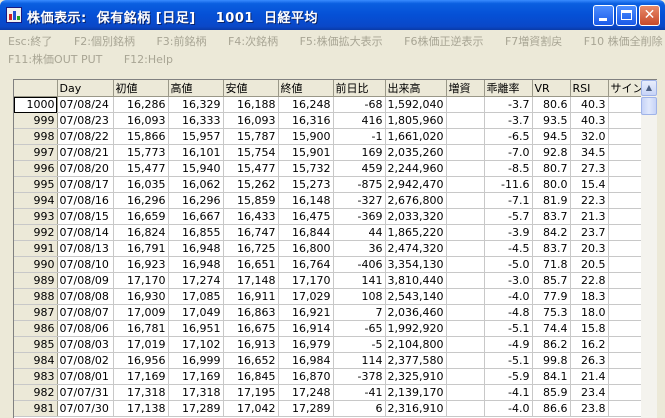 Image resolution: width=665 pixels, height=418 pixels. What do you see at coordinates (508, 296) in the screenshot?
I see `table-cell: -4.0` at bounding box center [508, 296].